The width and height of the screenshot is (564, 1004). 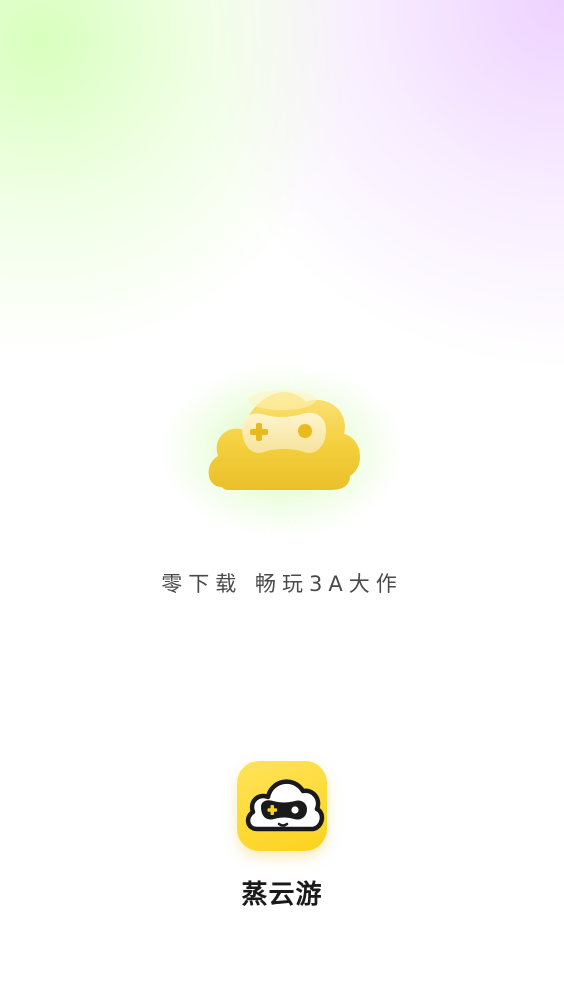 I want to click on cloud-gamepad-icon, so click(x=284, y=440).